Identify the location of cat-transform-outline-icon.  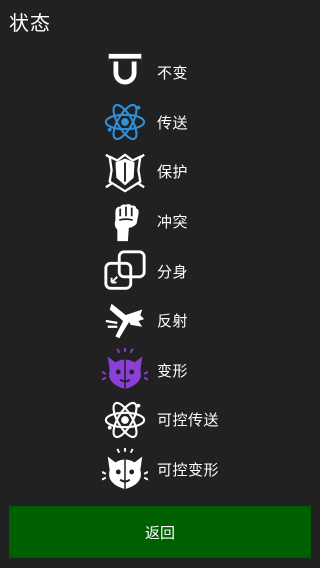
(125, 470).